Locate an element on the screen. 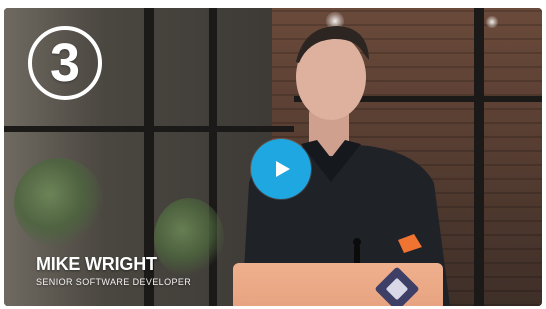 Image resolution: width=546 pixels, height=309 pixels. speaker-name: MIKE WRIGHT is located at coordinates (96, 264).